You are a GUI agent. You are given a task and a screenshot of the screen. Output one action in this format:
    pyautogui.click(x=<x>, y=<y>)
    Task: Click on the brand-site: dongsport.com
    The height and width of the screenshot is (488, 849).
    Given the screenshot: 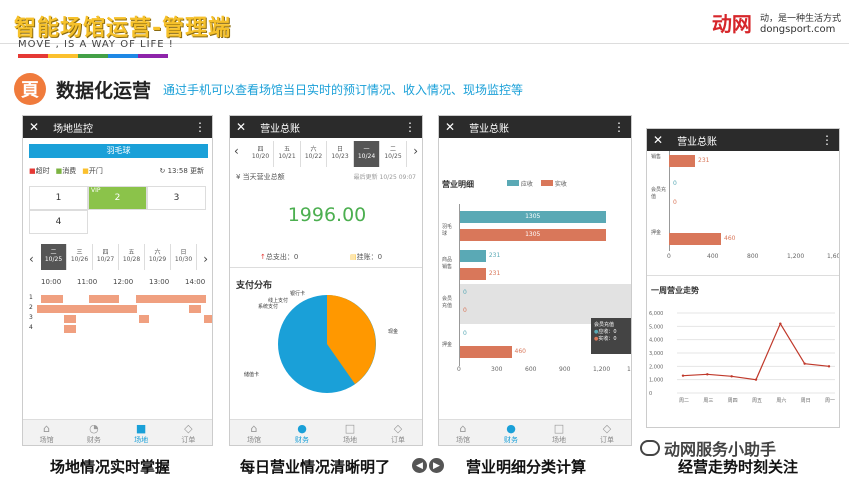 What is the action you would take?
    pyautogui.click(x=797, y=29)
    